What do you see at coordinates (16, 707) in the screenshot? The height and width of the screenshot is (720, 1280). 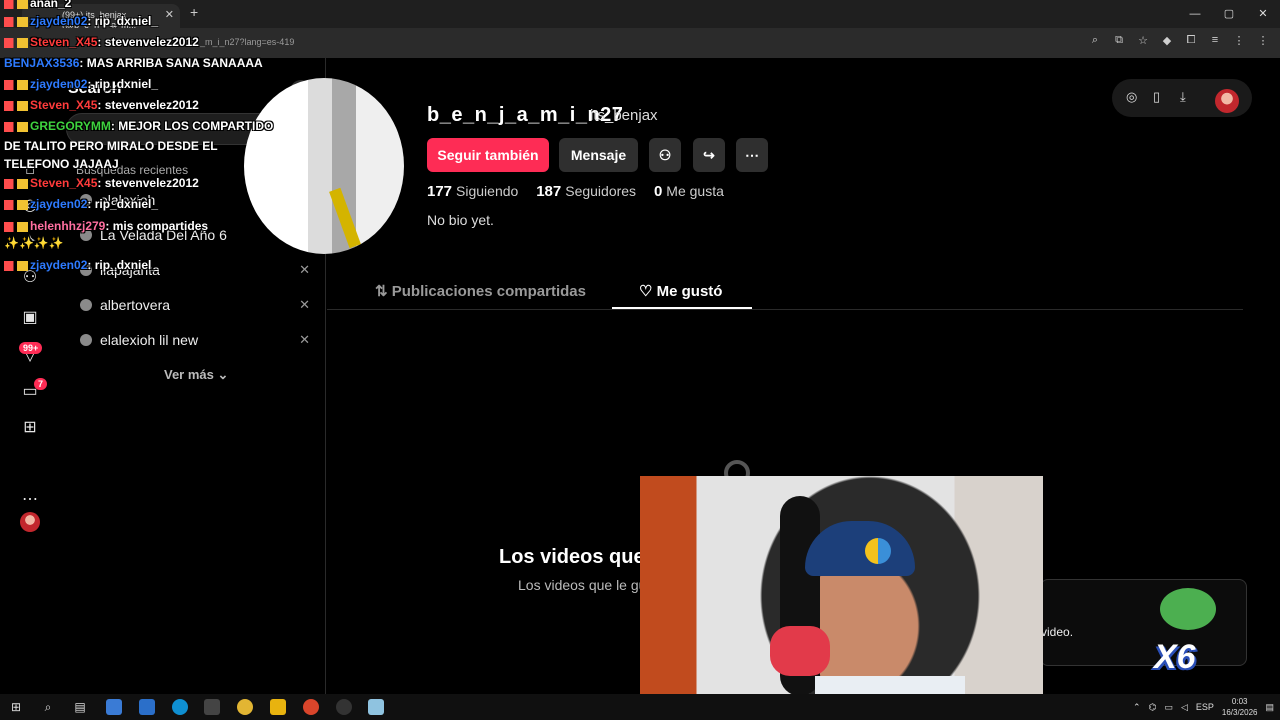 I see `windows-start-icon: ⊞` at bounding box center [16, 707].